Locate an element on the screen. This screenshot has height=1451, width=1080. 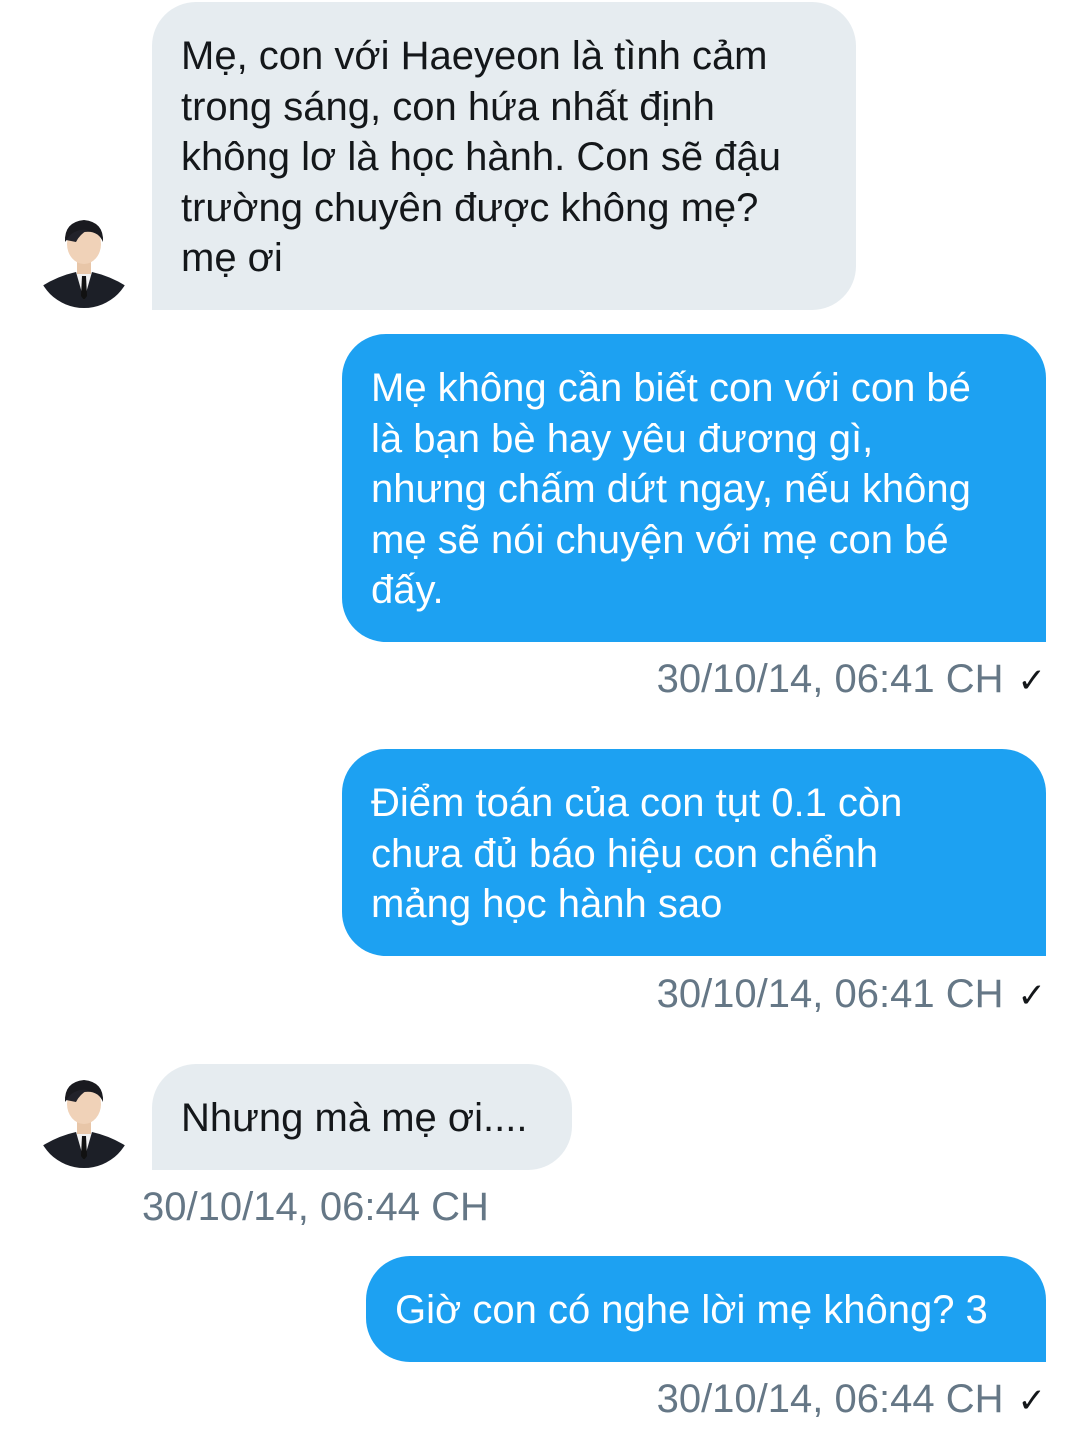
message-timestamp: 30/10/14, 06:44 CH is located at coordinates (315, 1207).